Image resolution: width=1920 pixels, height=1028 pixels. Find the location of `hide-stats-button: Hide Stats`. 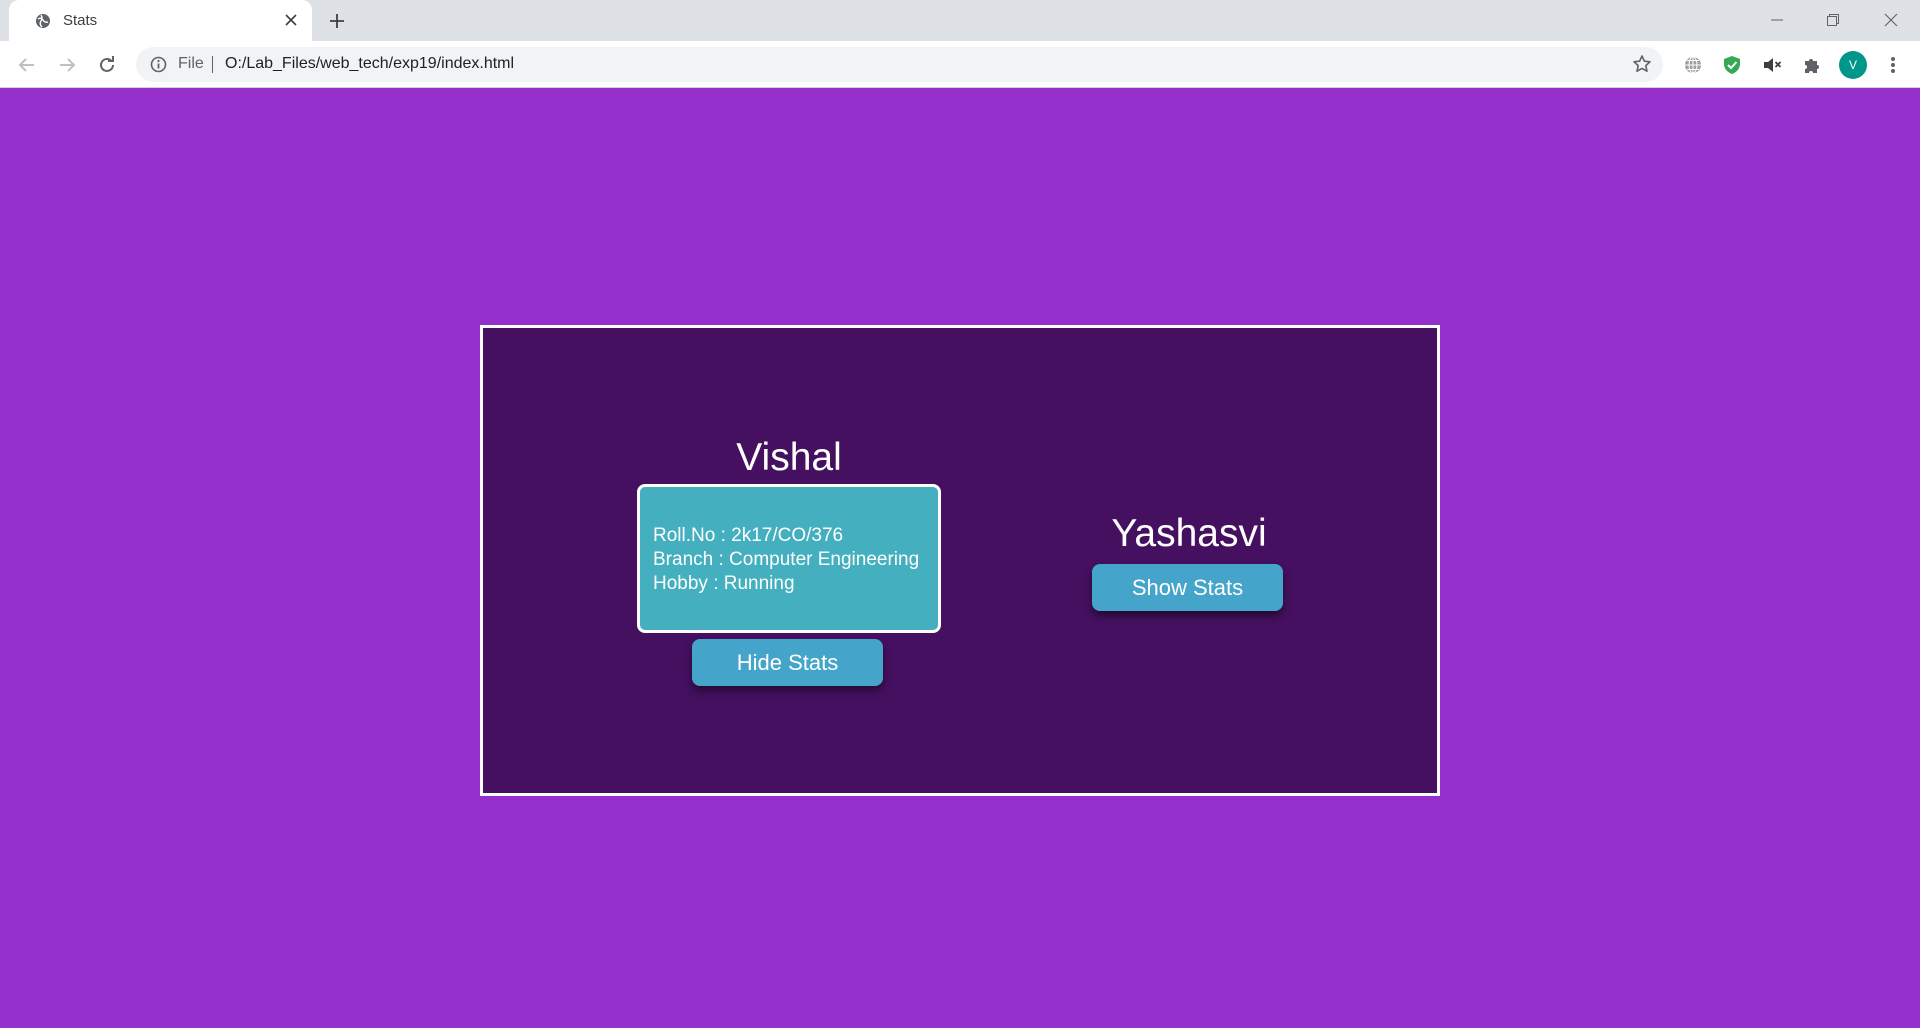

hide-stats-button: Hide Stats is located at coordinates (787, 662).